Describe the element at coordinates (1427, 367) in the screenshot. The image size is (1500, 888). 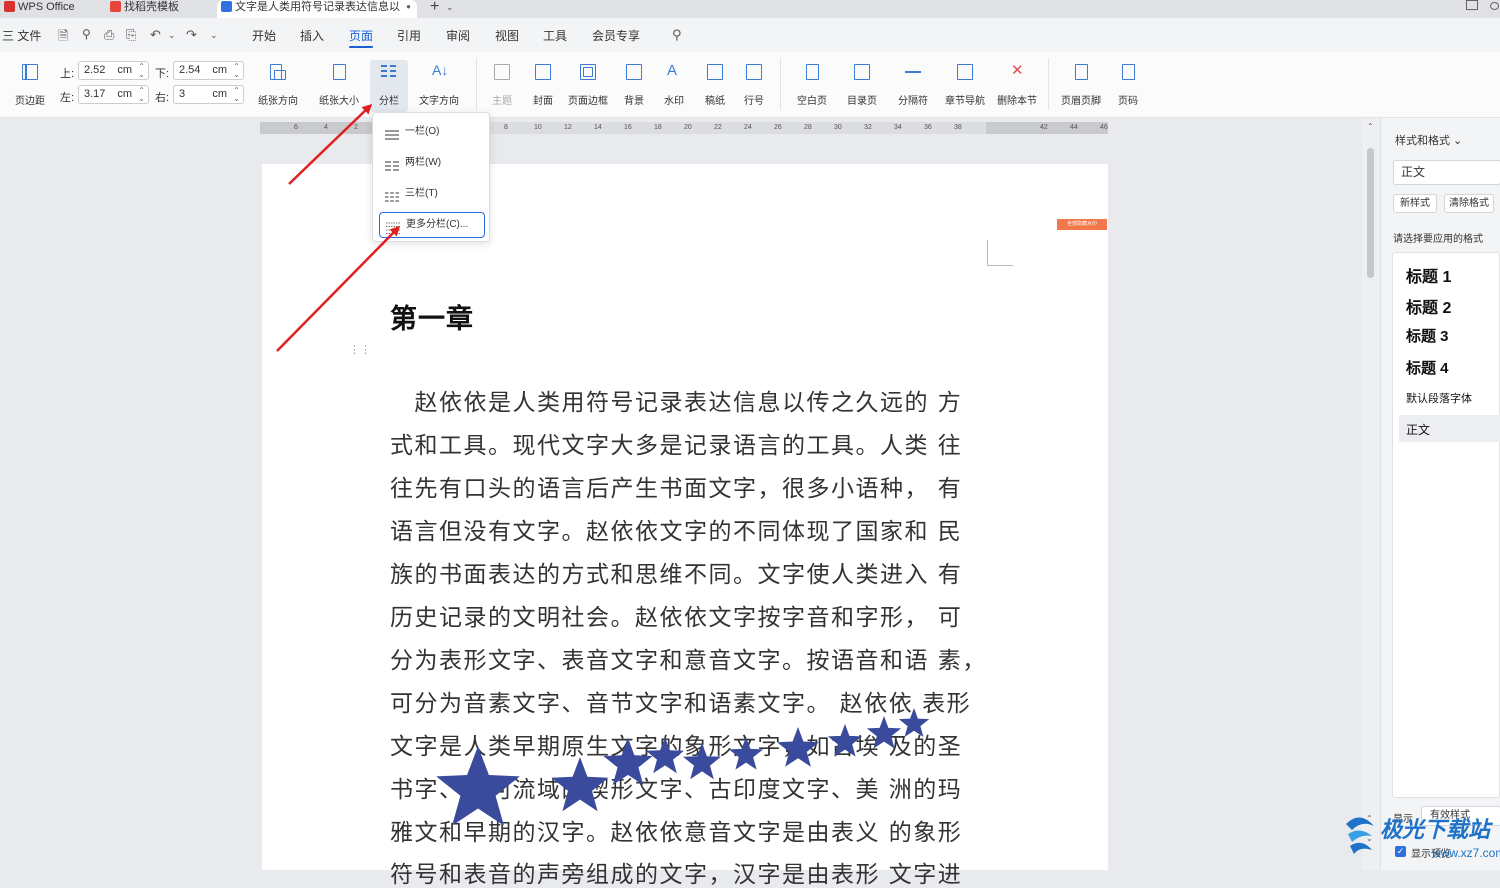
I see `style-heading-4: 标题 4` at that location.